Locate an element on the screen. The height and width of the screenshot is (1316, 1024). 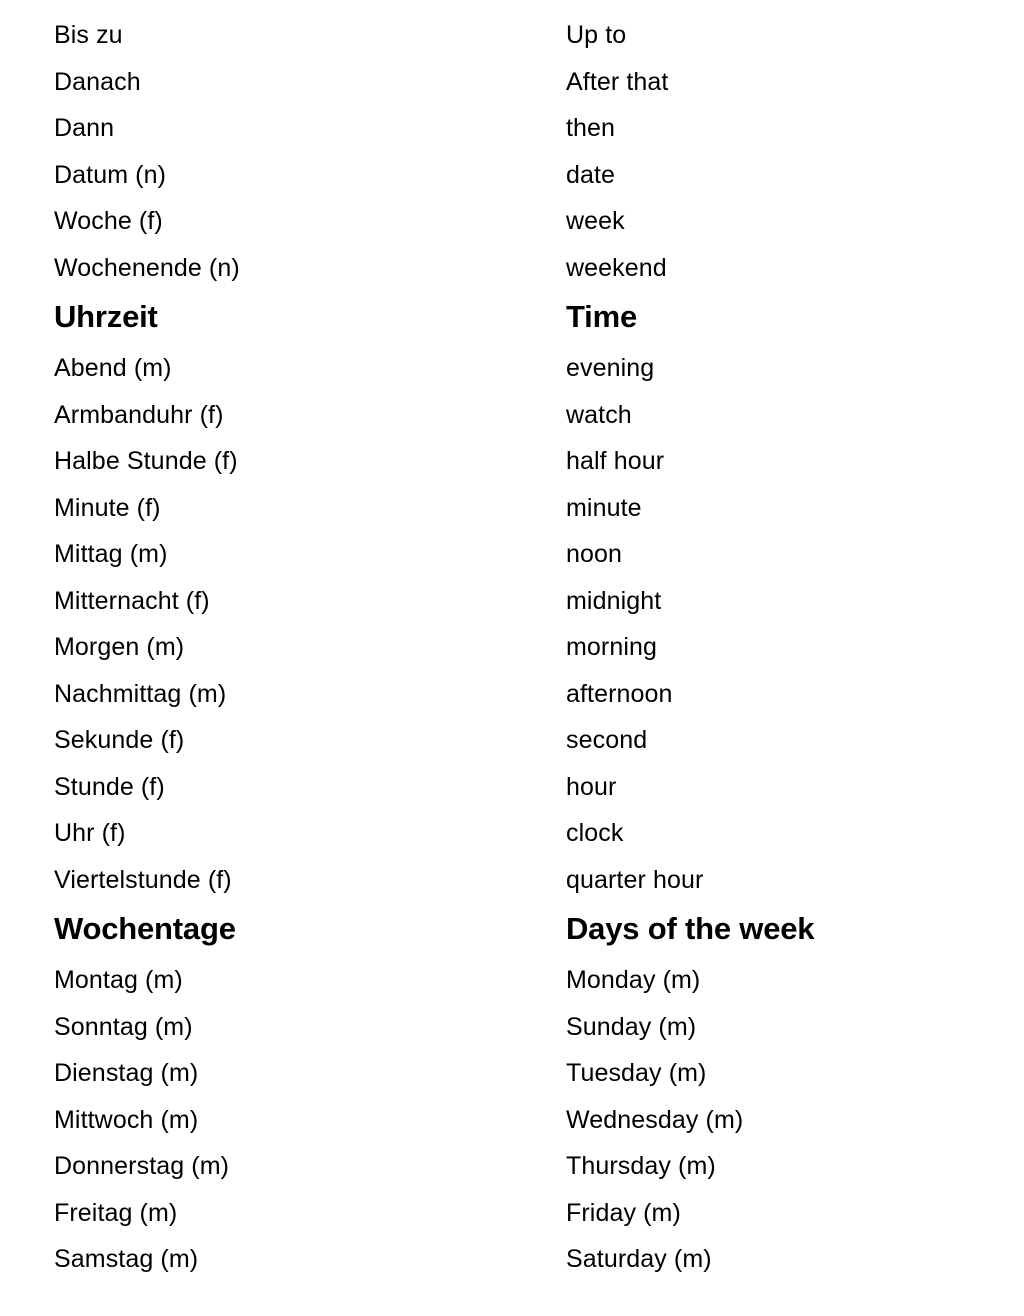
glossary-term-source: Danach is located at coordinates (97, 81).